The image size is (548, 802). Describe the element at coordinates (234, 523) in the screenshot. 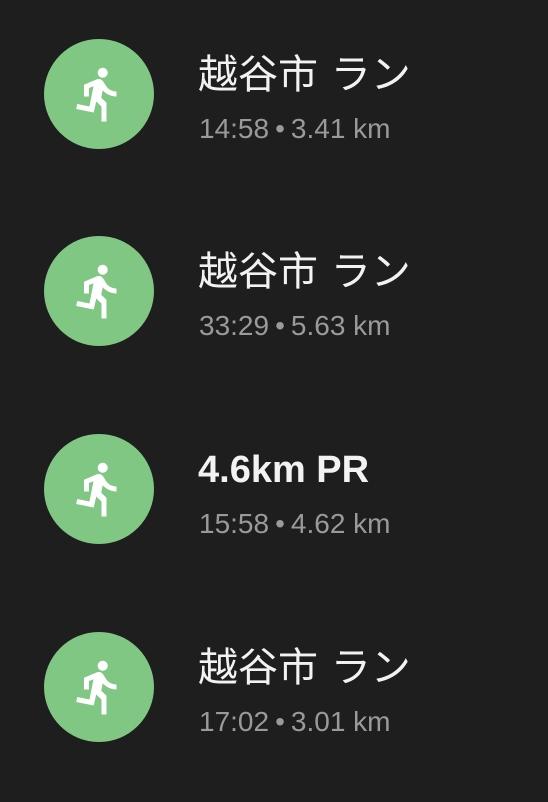

I see `activity-duration: 15:58` at that location.